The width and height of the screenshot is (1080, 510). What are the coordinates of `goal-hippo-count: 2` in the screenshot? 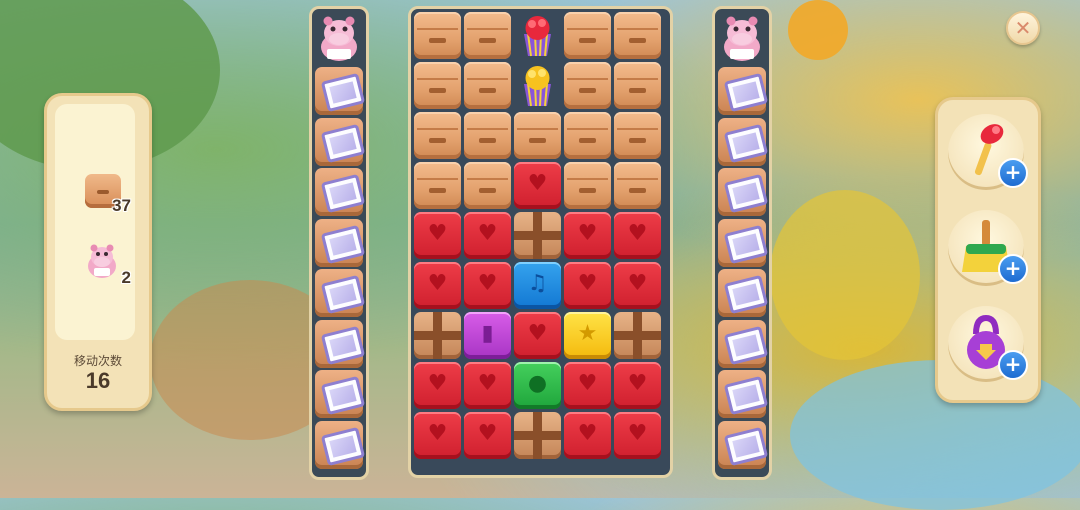 It's located at (126, 277).